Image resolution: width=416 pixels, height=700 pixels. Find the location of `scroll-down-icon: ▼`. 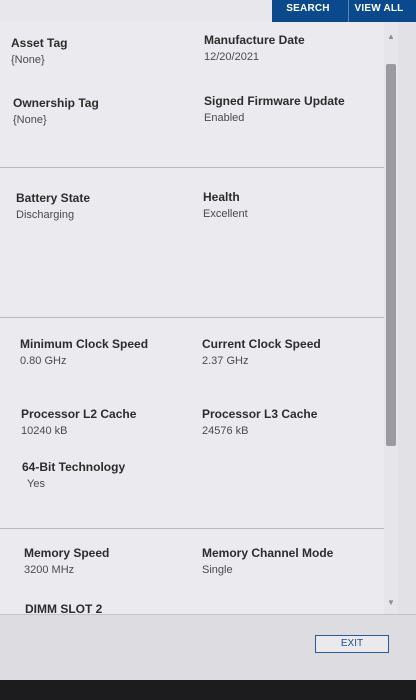

scroll-down-icon: ▼ is located at coordinates (391, 603).